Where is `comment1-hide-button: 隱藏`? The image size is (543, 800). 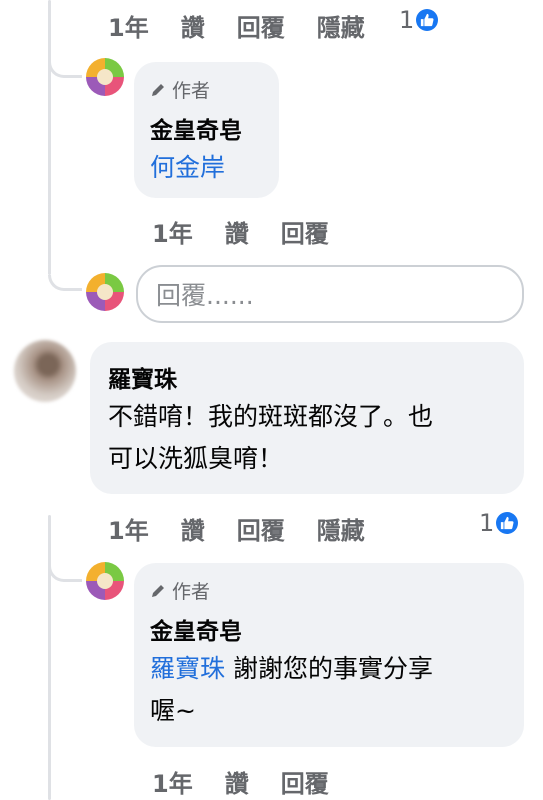
comment1-hide-button: 隱藏 is located at coordinates (341, 25).